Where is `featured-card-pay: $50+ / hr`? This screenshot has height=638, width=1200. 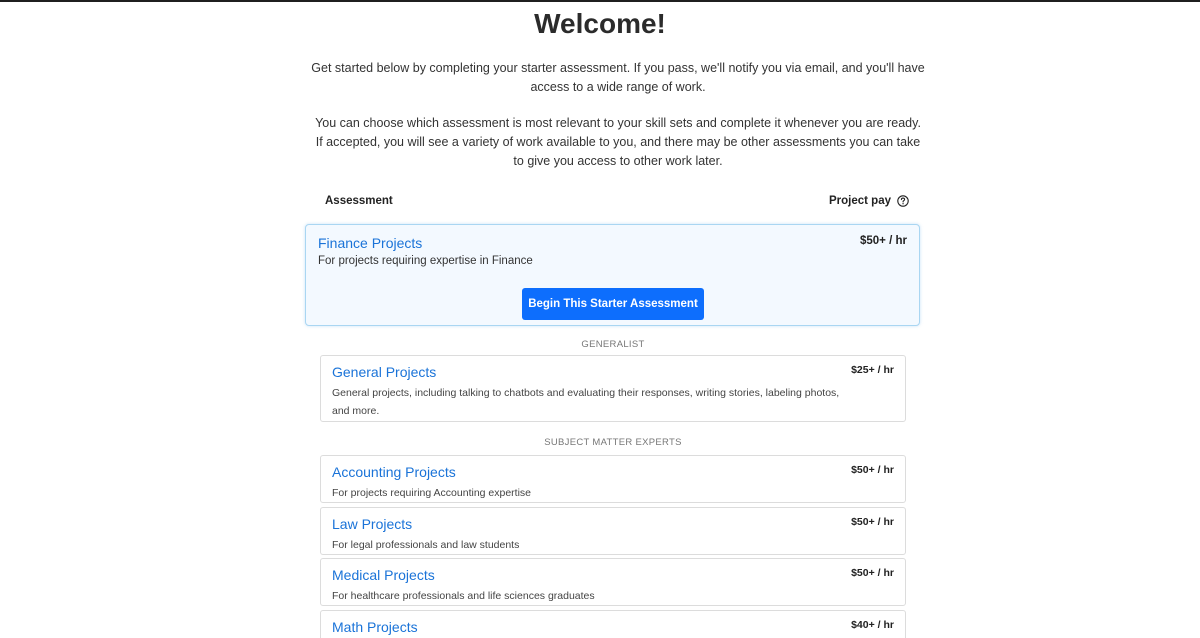 featured-card-pay: $50+ / hr is located at coordinates (883, 241).